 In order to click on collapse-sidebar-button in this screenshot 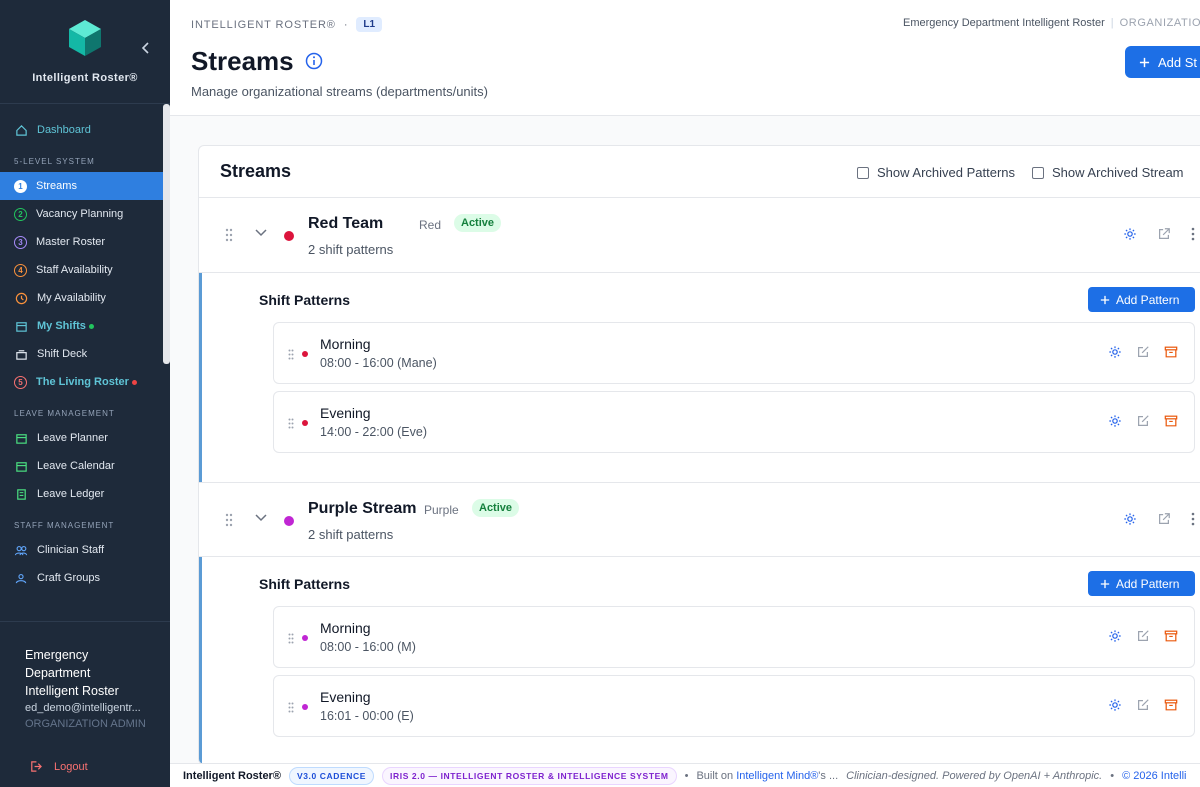, I will do `click(145, 48)`.